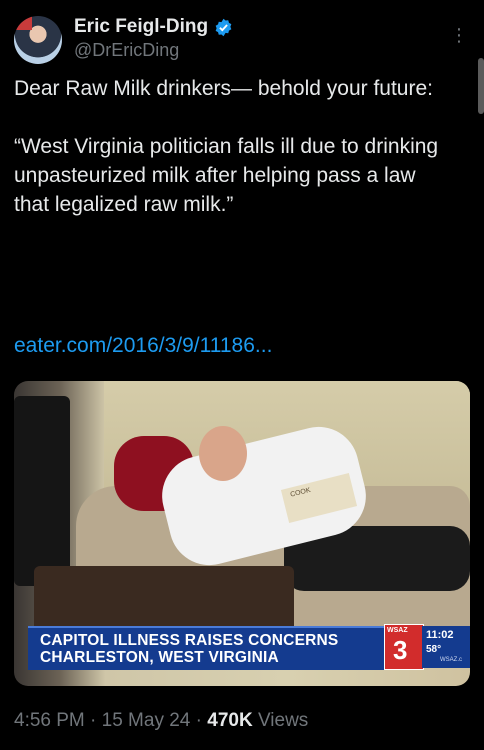 This screenshot has width=484, height=750. What do you see at coordinates (23, 23) in the screenshot?
I see `avatar-flag` at bounding box center [23, 23].